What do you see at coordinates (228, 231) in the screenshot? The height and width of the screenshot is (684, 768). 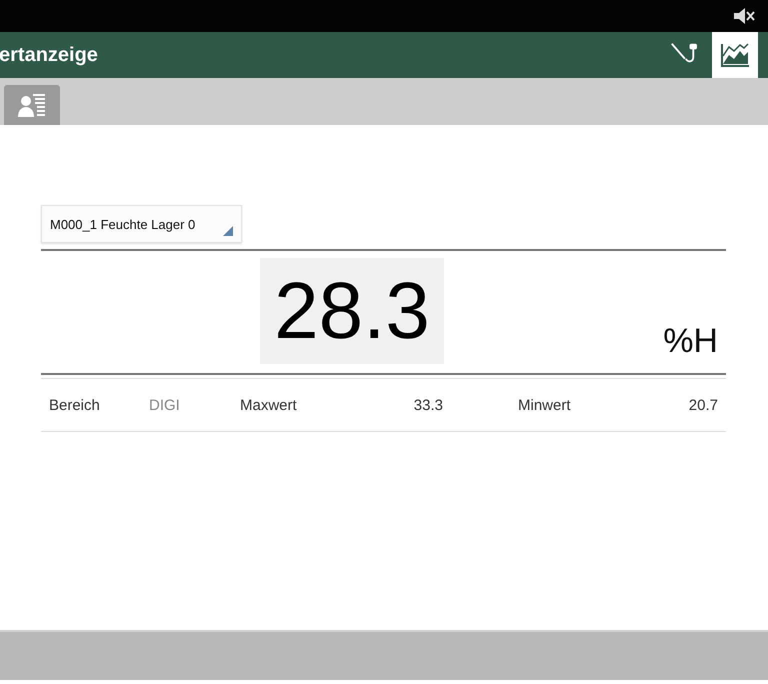 I see `caret-icon` at bounding box center [228, 231].